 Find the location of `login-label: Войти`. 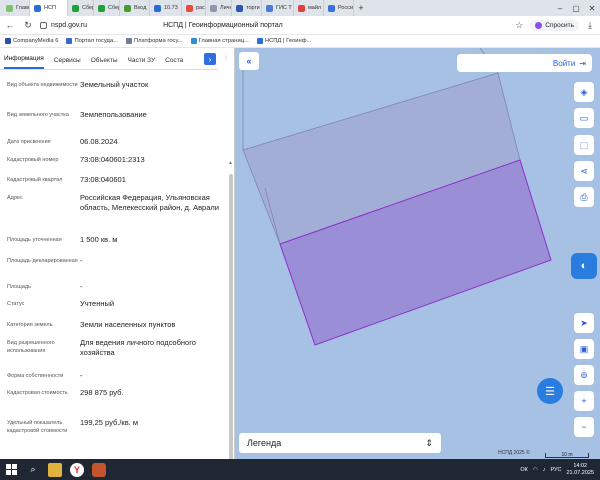

login-label: Войти is located at coordinates (564, 63).